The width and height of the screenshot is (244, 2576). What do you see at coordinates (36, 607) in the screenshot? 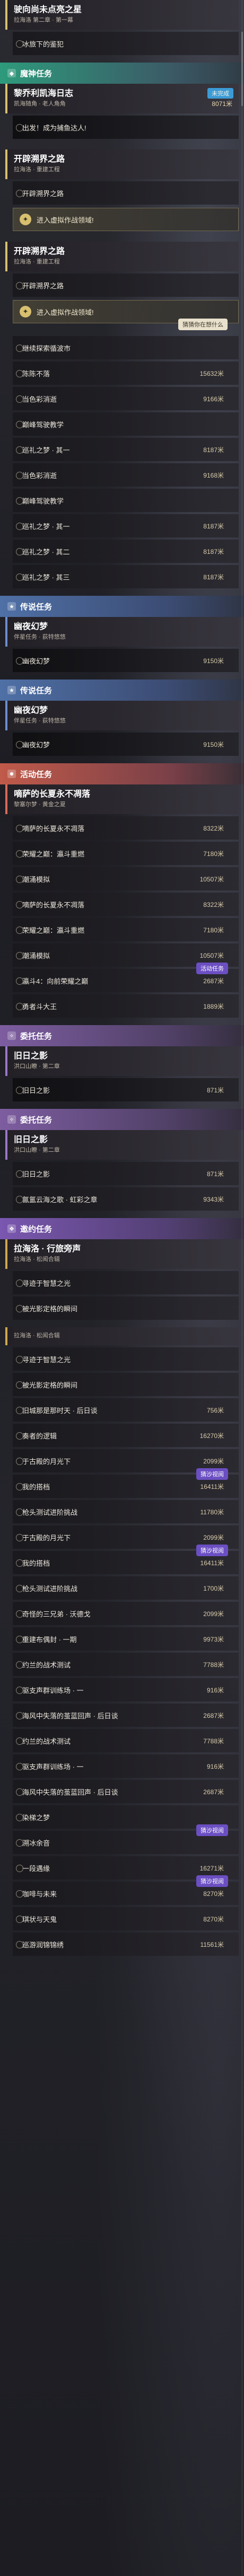
I see `section-label: 传说任务` at bounding box center [36, 607].